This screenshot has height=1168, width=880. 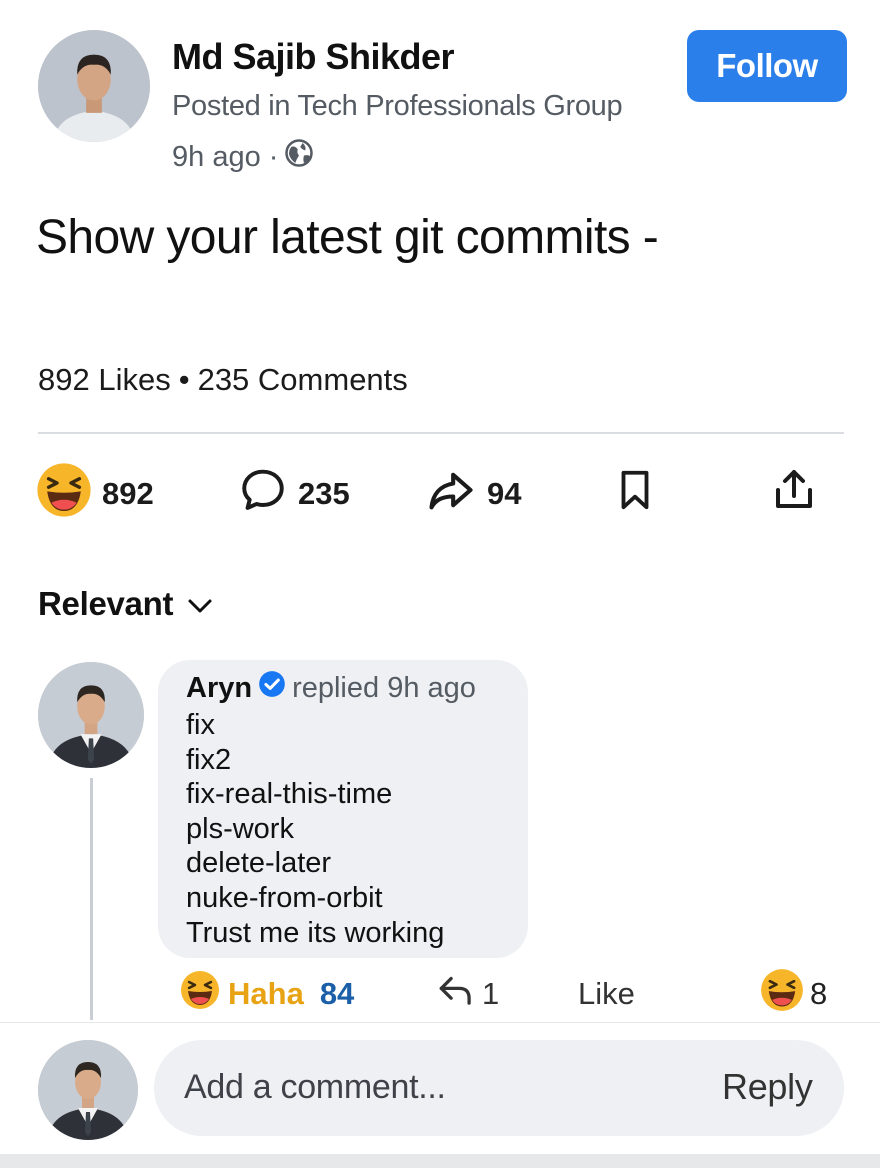 What do you see at coordinates (767, 1087) in the screenshot?
I see `reply-button: Reply` at bounding box center [767, 1087].